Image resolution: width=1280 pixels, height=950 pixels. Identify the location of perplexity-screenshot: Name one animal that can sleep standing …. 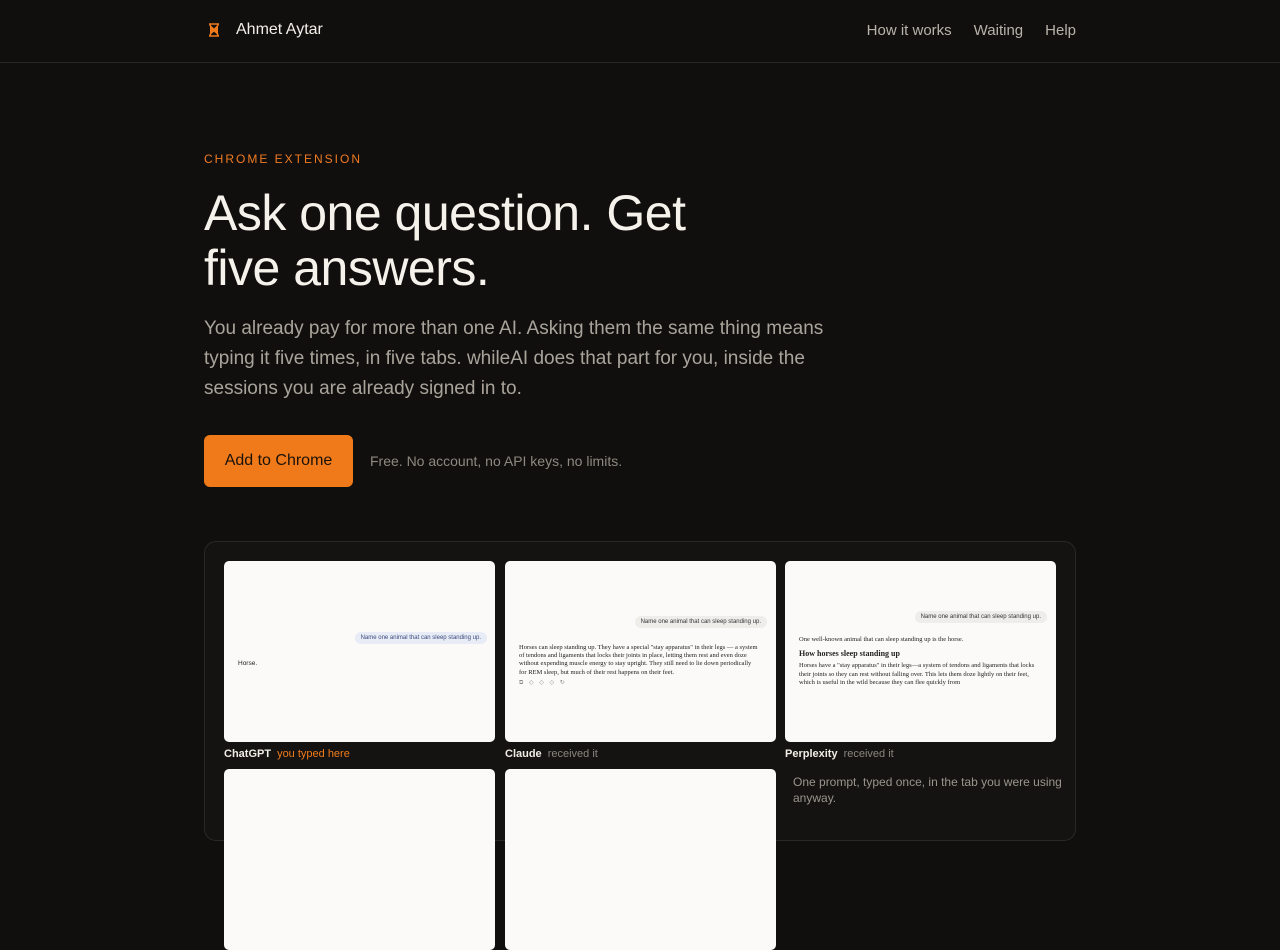
(920, 651).